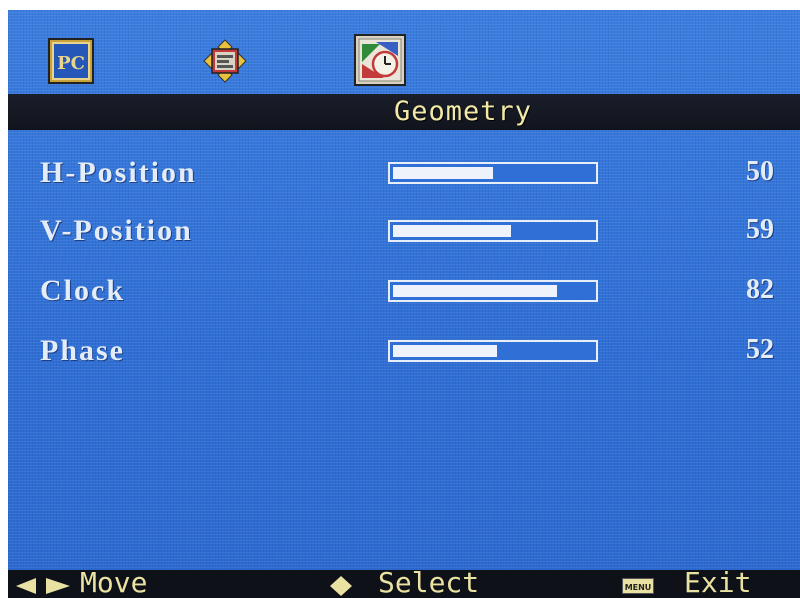 The image size is (800, 598). What do you see at coordinates (429, 582) in the screenshot?
I see `select-hint: Select` at bounding box center [429, 582].